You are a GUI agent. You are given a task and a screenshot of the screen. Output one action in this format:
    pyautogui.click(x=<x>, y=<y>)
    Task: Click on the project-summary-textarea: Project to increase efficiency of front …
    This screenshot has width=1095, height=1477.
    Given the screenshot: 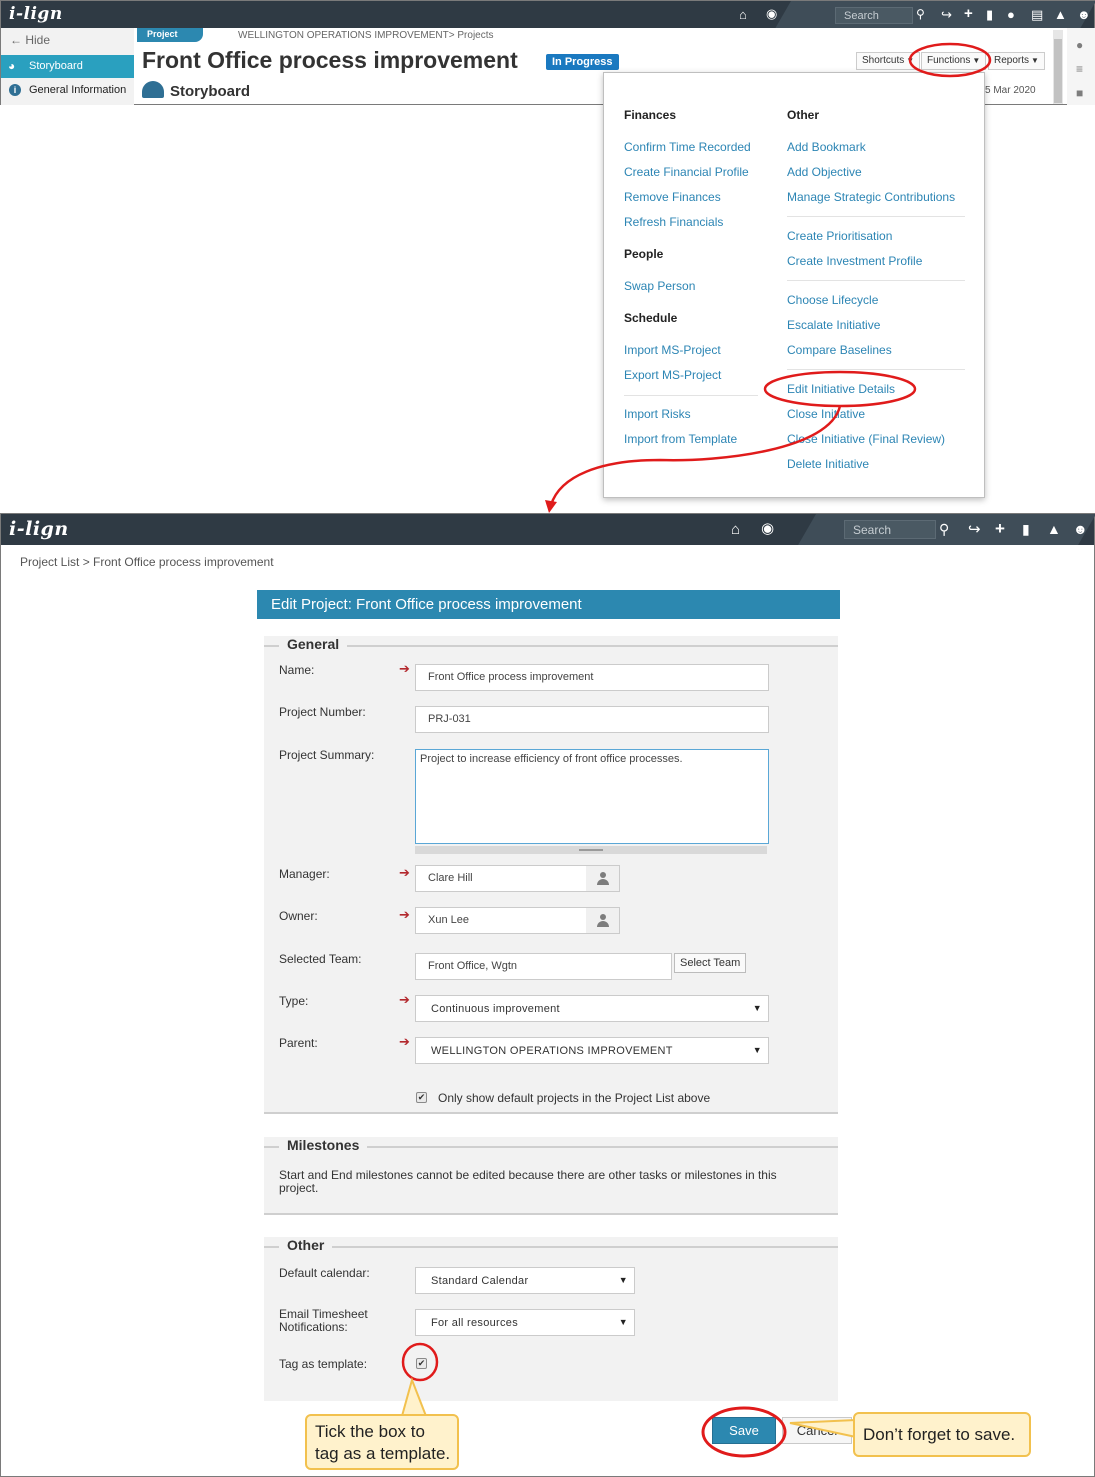 What is the action you would take?
    pyautogui.click(x=592, y=796)
    